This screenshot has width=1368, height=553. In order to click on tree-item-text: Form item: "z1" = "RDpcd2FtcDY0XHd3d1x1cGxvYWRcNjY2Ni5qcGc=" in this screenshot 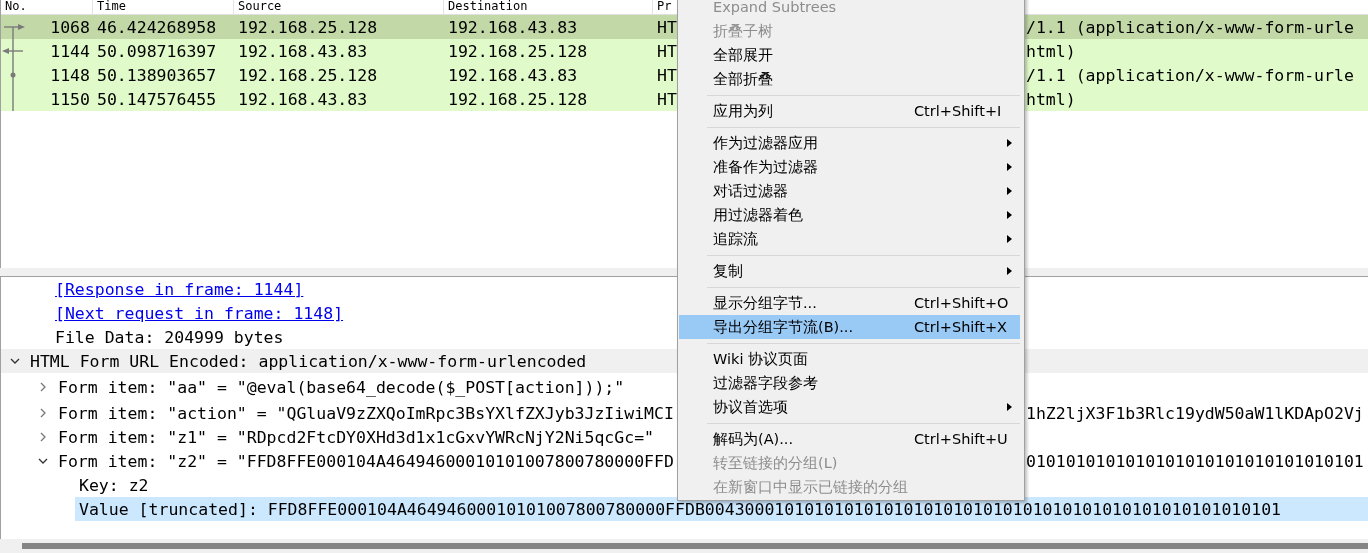, I will do `click(356, 437)`.